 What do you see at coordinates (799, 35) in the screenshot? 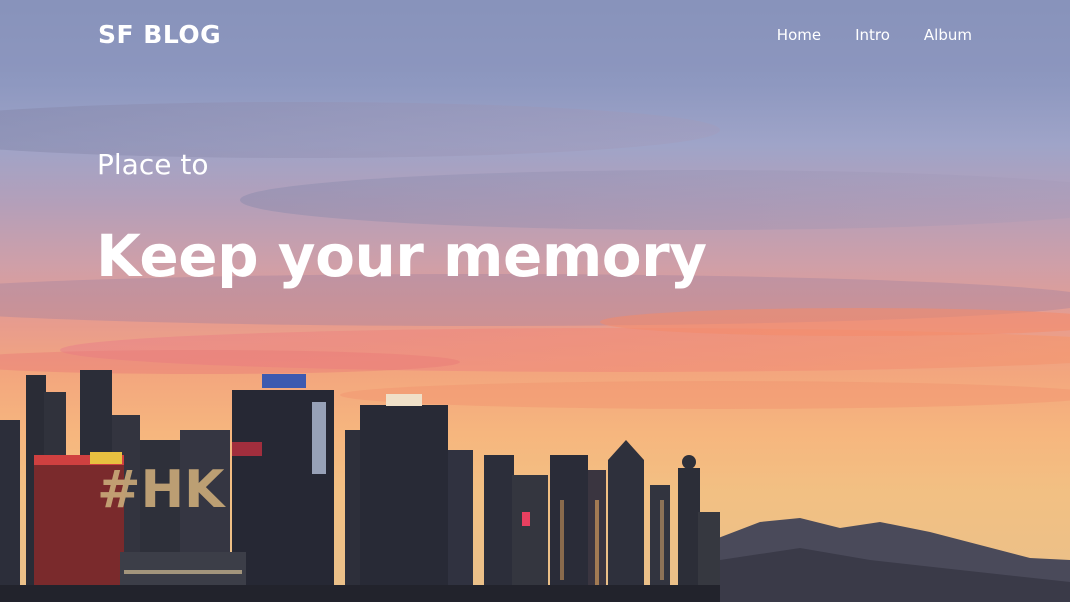
I see `nav-link-home: Home` at bounding box center [799, 35].